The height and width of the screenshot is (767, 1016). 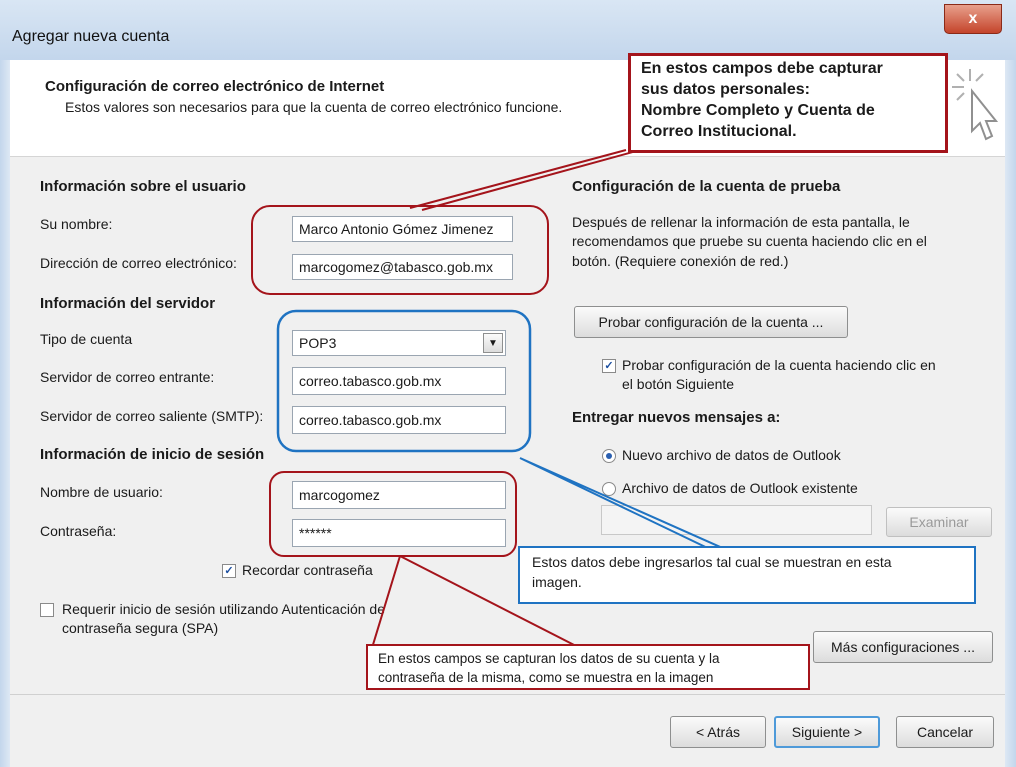 I want to click on remember-password-checkbox: ✓, so click(x=229, y=571).